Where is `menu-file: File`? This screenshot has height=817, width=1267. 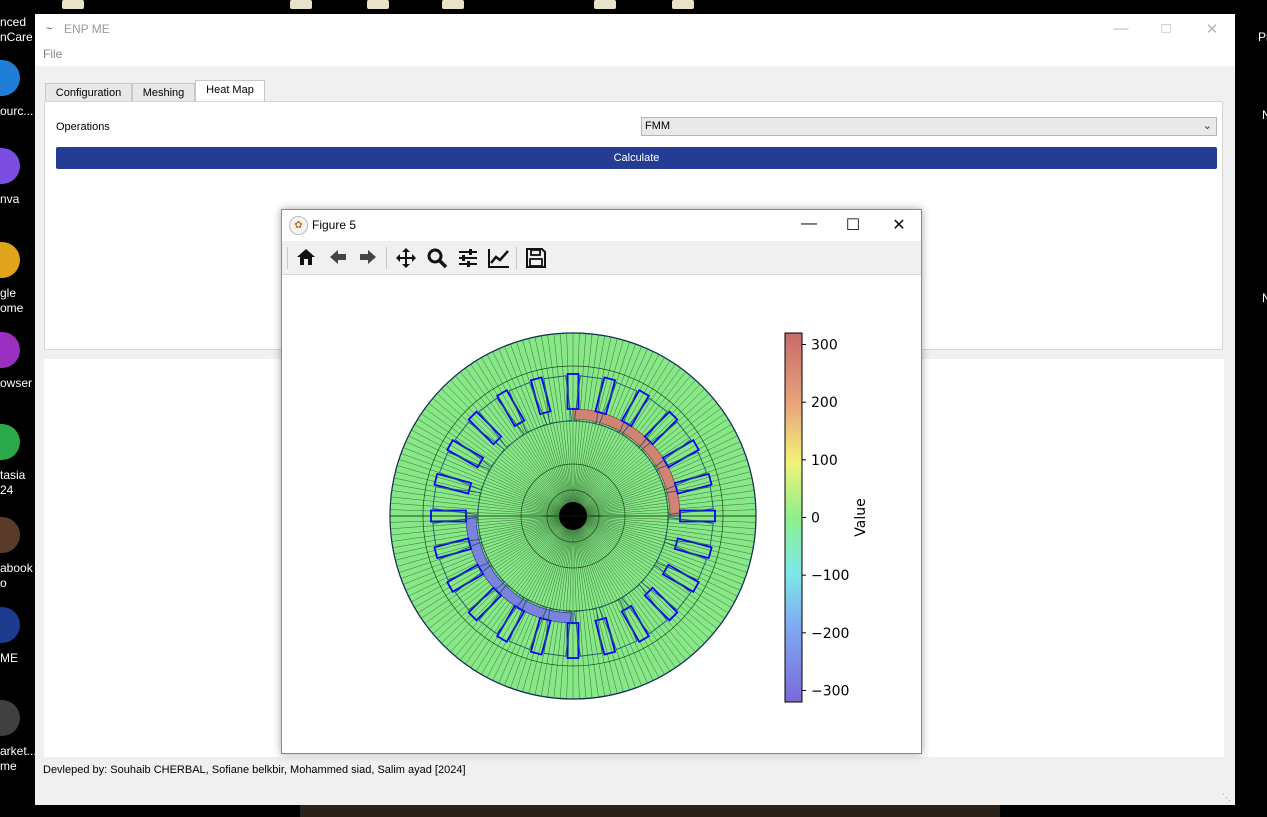 menu-file: File is located at coordinates (52, 54).